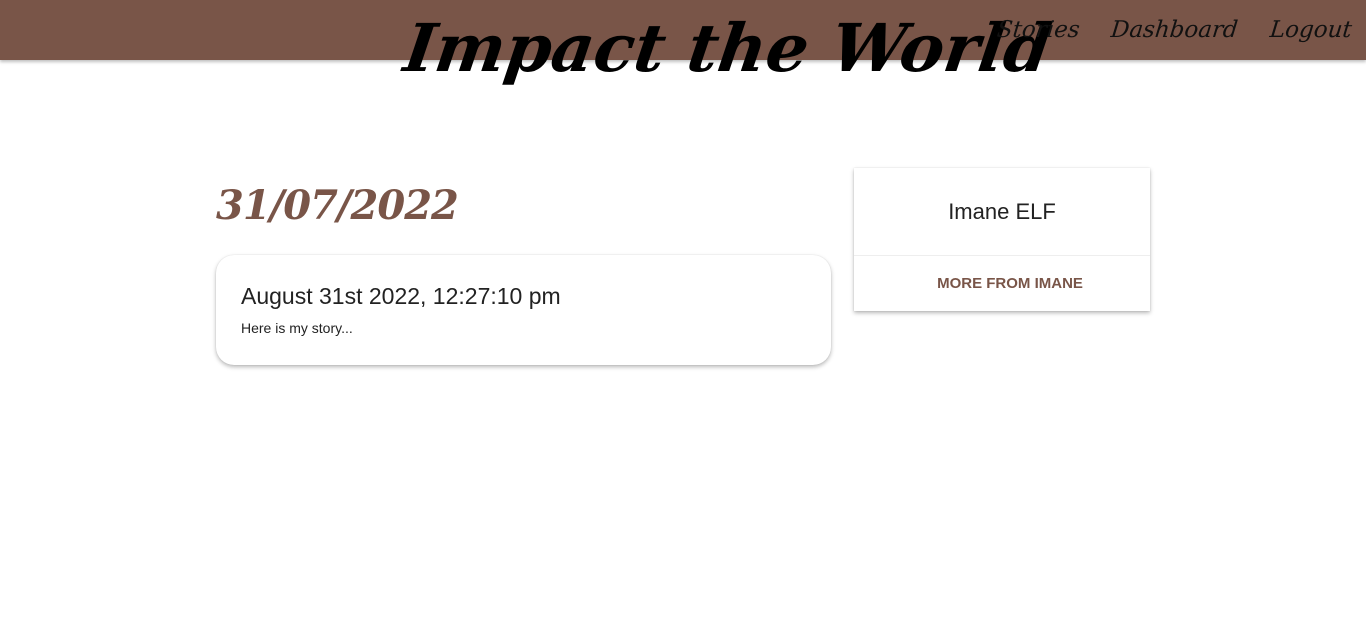 The image size is (1366, 629). I want to click on author-name: Imane ELF, so click(1002, 212).